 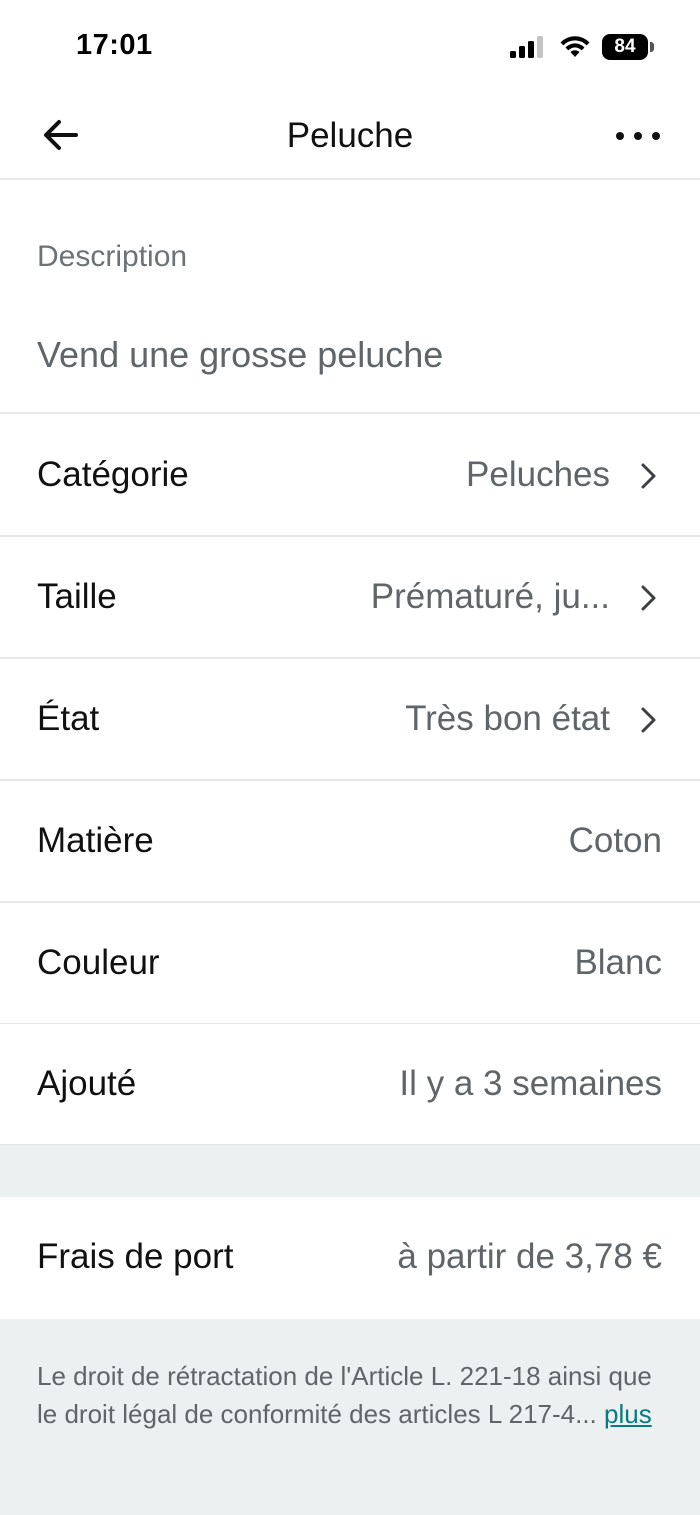 I want to click on battery-icon: 84, so click(x=628, y=47).